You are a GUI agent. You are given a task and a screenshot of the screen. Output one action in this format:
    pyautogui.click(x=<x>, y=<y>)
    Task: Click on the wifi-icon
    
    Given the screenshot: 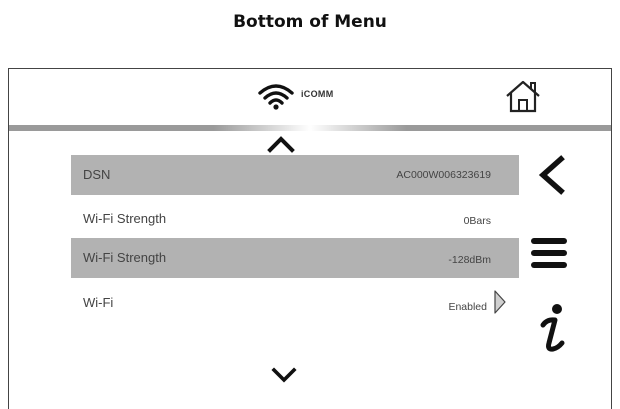 What is the action you would take?
    pyautogui.click(x=276, y=97)
    